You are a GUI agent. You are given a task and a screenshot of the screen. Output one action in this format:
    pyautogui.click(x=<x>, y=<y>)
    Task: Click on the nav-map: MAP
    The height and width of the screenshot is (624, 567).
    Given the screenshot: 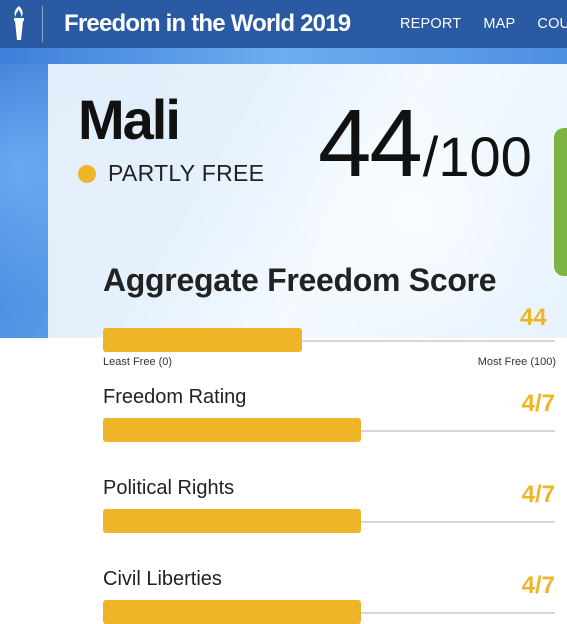 What is the action you would take?
    pyautogui.click(x=499, y=24)
    